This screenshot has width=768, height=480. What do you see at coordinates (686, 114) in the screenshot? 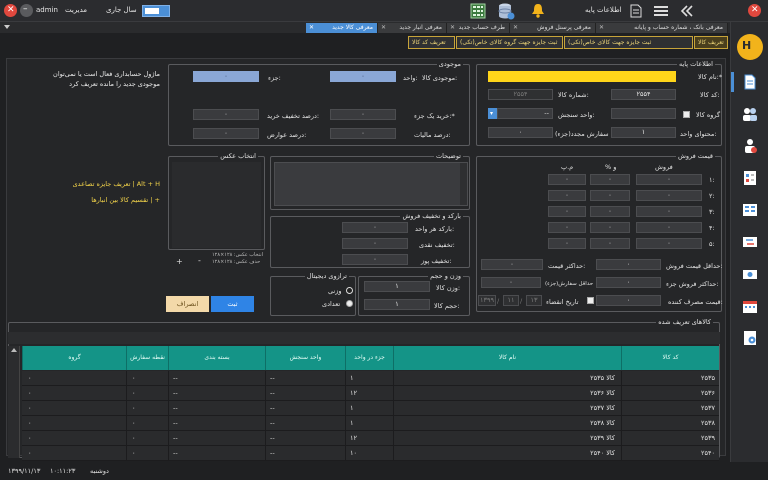
I see `product-group-checkbox` at bounding box center [686, 114].